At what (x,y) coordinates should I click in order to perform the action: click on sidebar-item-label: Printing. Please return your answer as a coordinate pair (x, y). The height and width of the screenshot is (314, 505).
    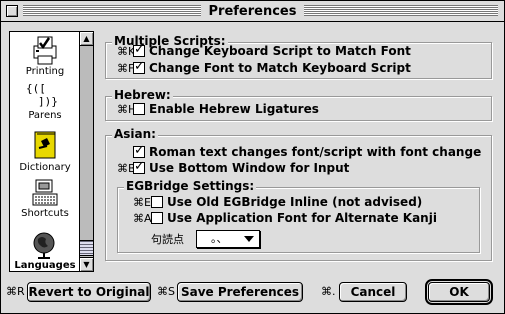
    Looking at the image, I should click on (45, 71).